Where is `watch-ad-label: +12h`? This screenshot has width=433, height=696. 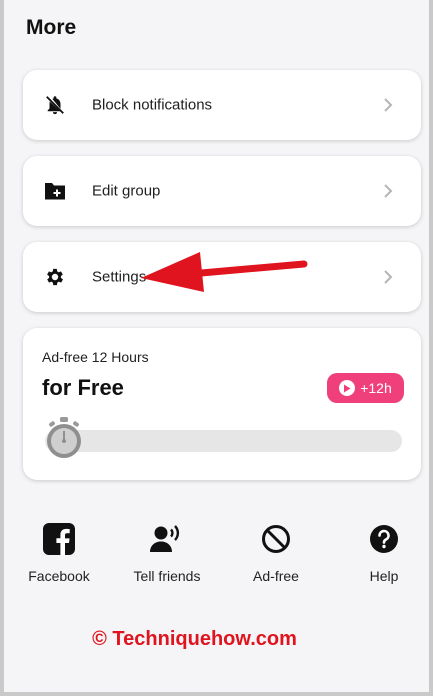
watch-ad-label: +12h is located at coordinates (376, 388).